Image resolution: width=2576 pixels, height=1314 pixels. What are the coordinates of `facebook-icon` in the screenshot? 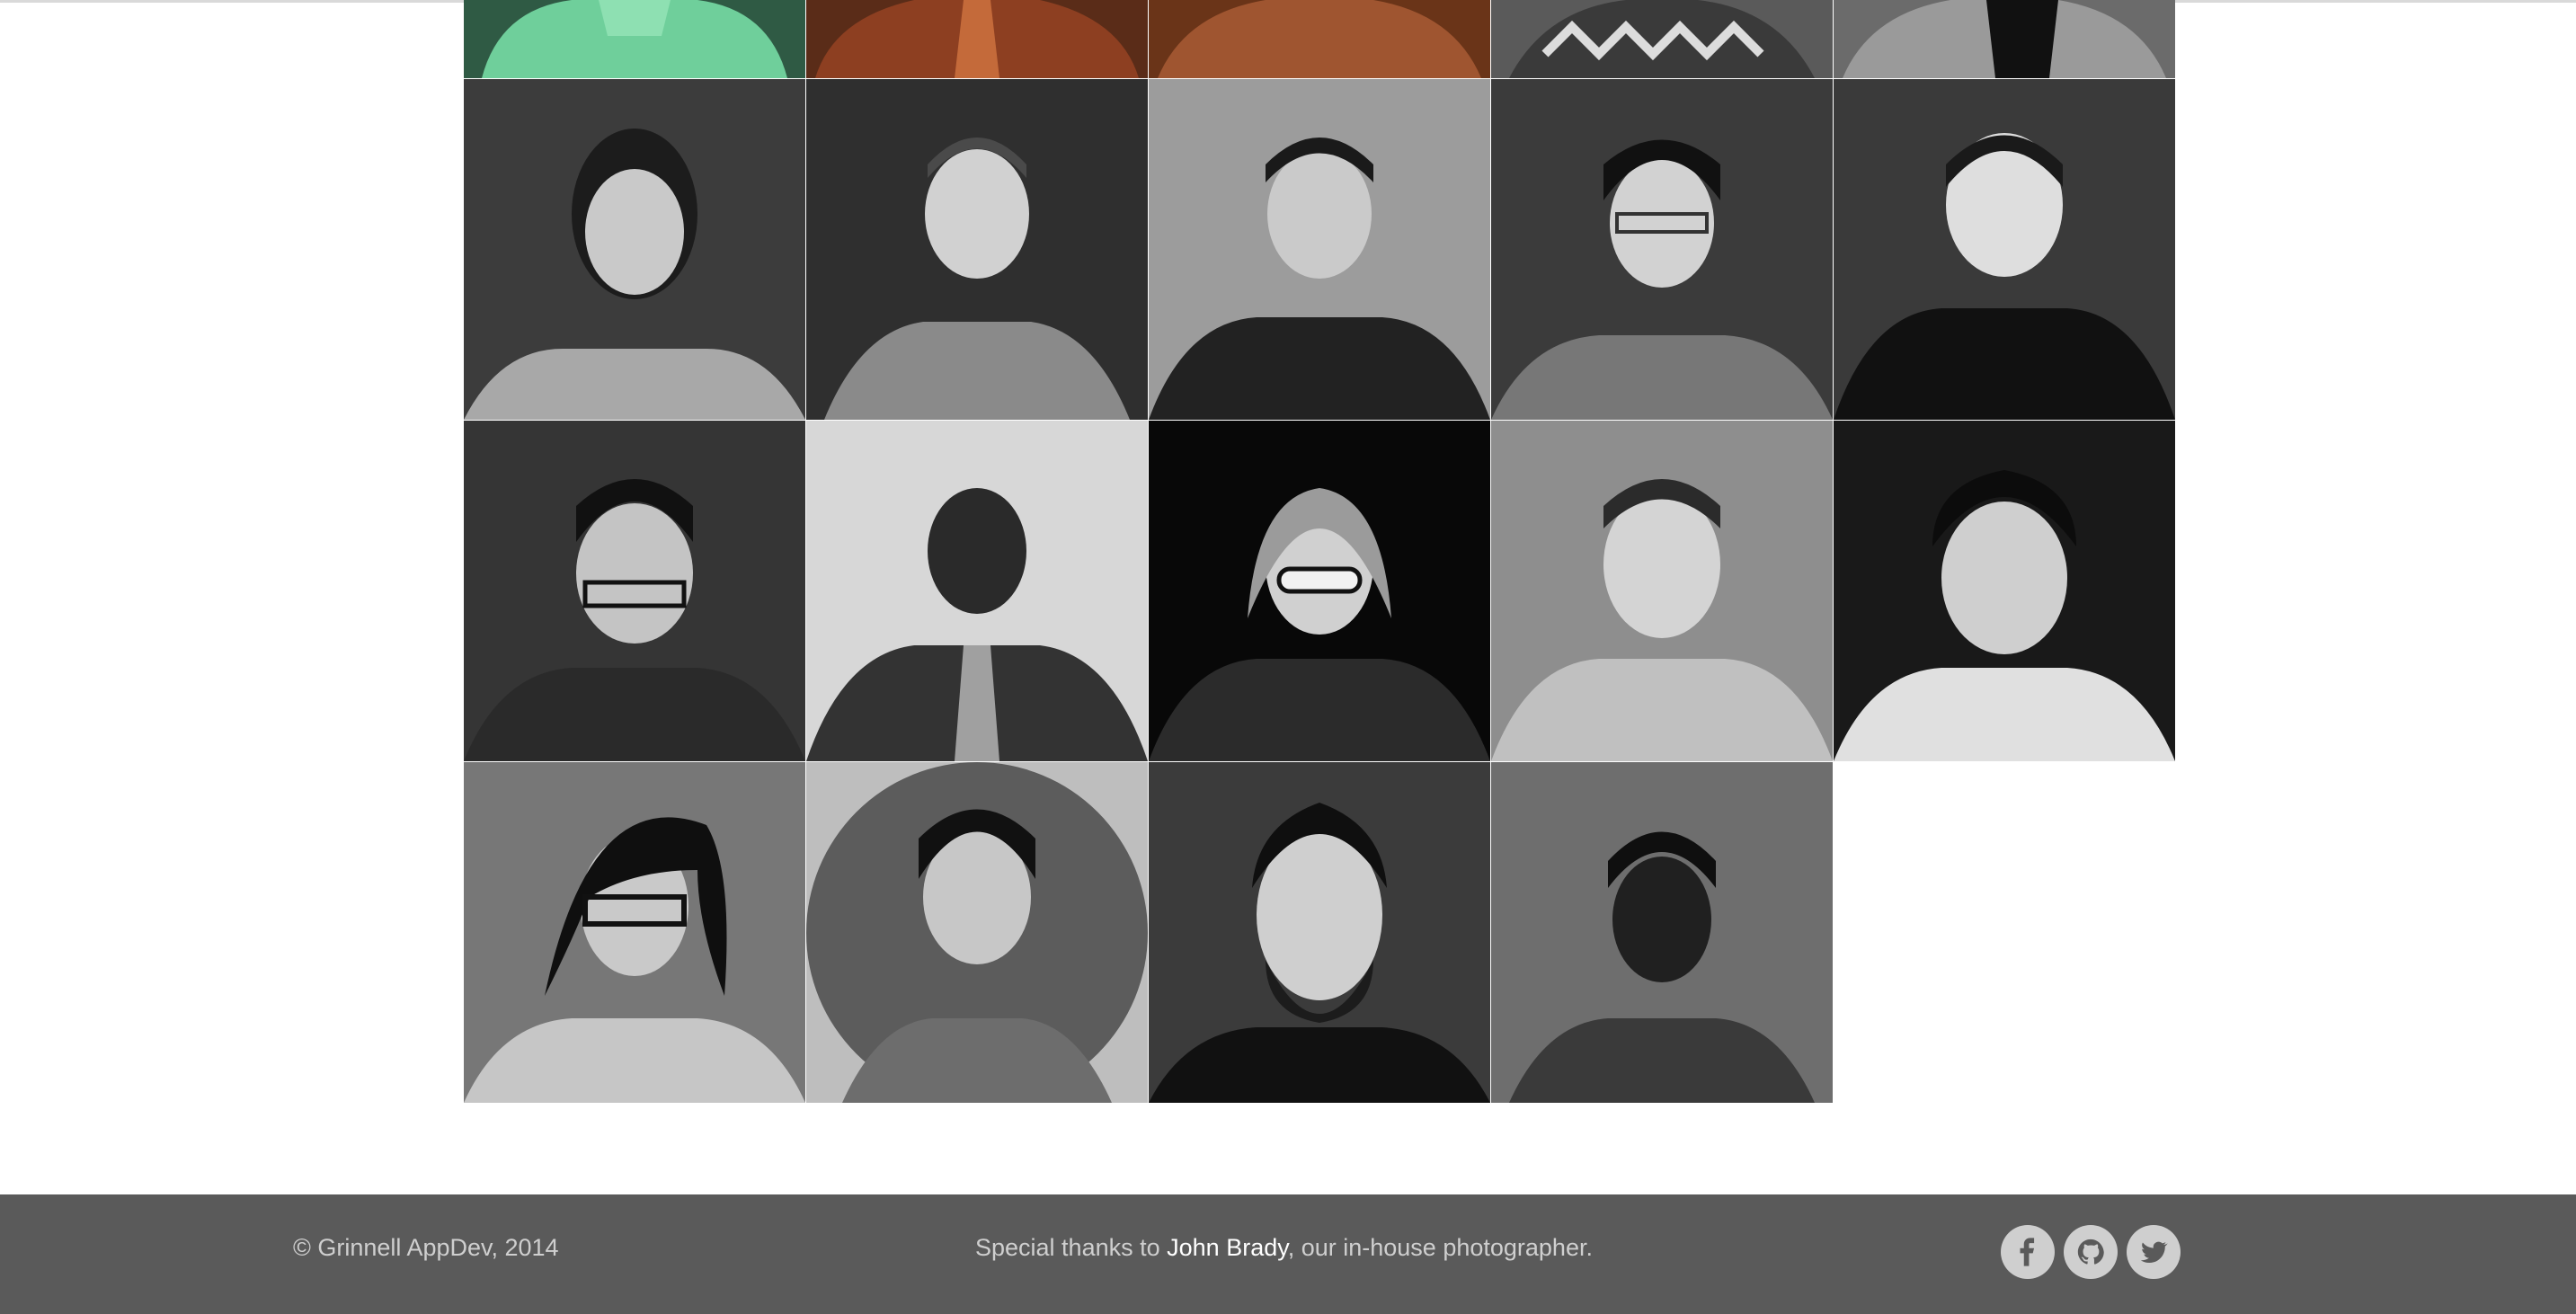 It's located at (2028, 1252).